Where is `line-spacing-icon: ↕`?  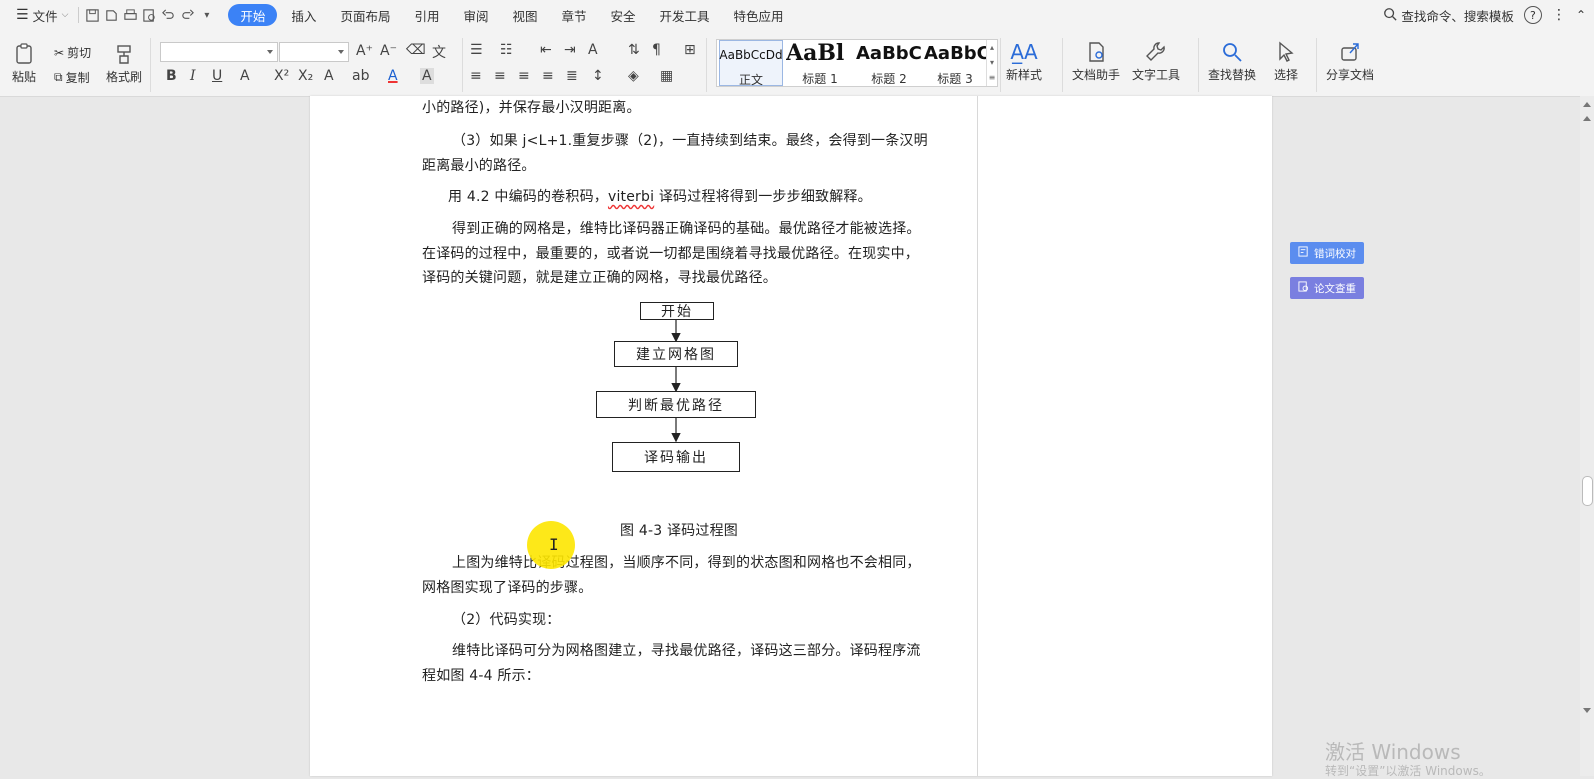
line-spacing-icon: ↕ is located at coordinates (598, 76).